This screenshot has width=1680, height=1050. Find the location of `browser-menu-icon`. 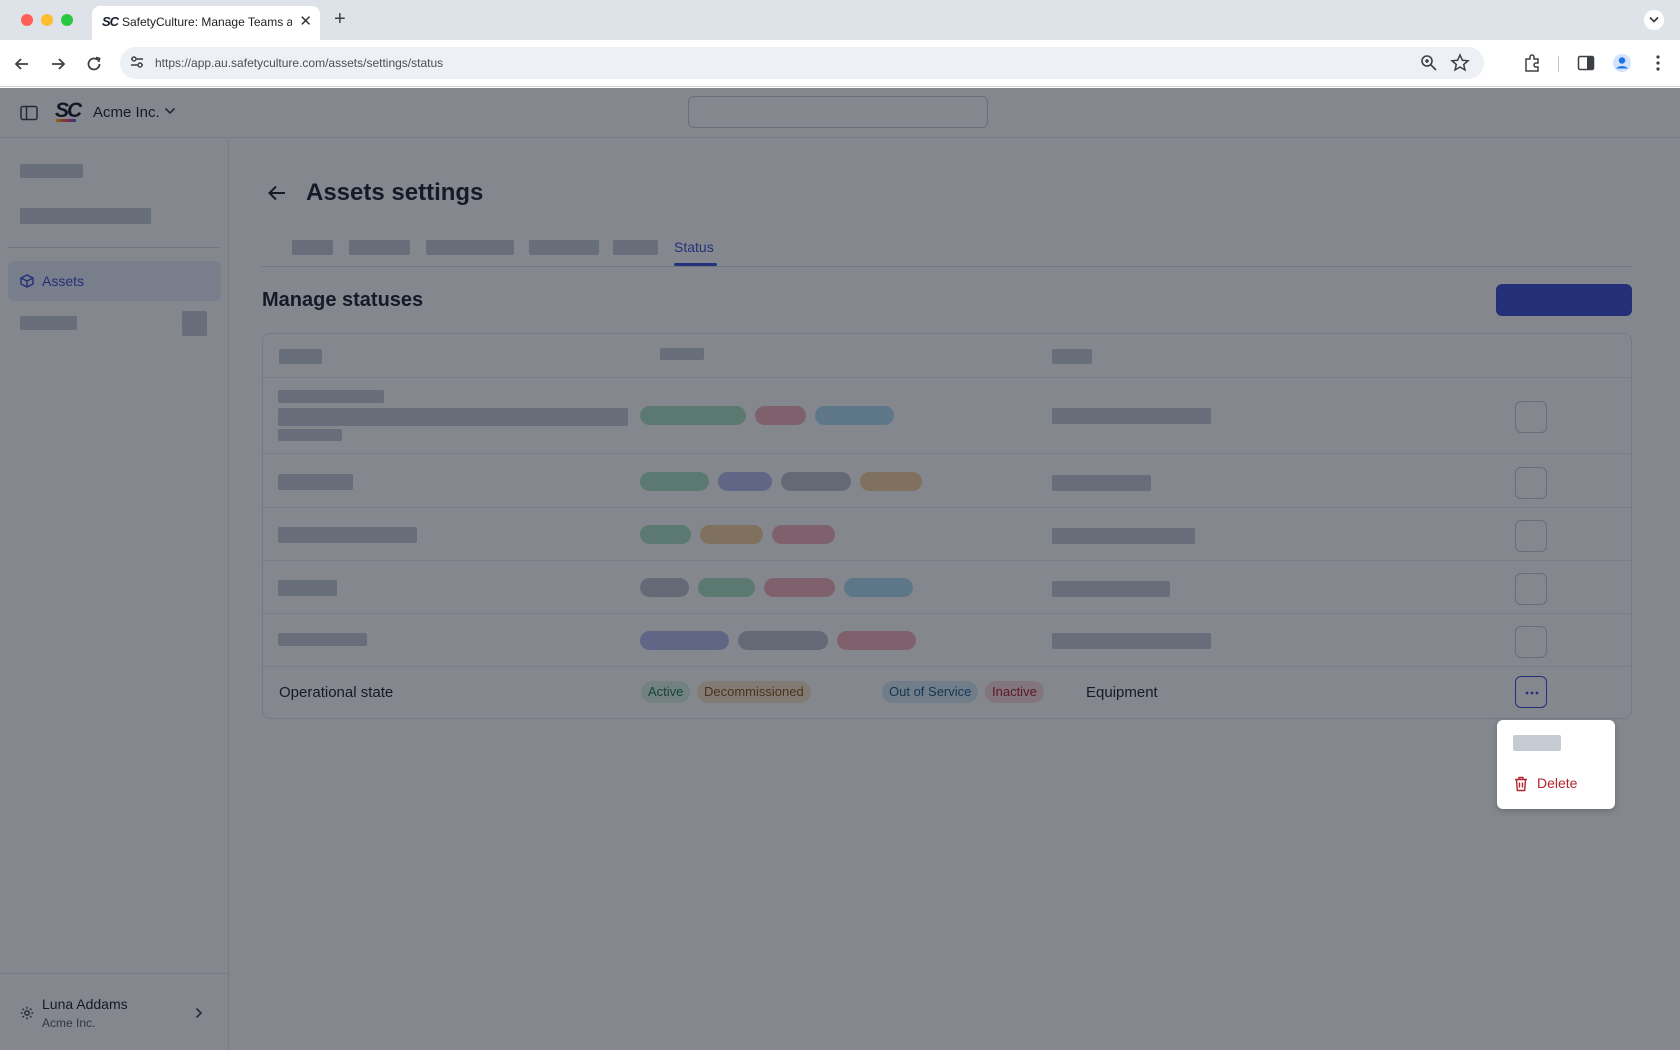

browser-menu-icon is located at coordinates (1658, 63).